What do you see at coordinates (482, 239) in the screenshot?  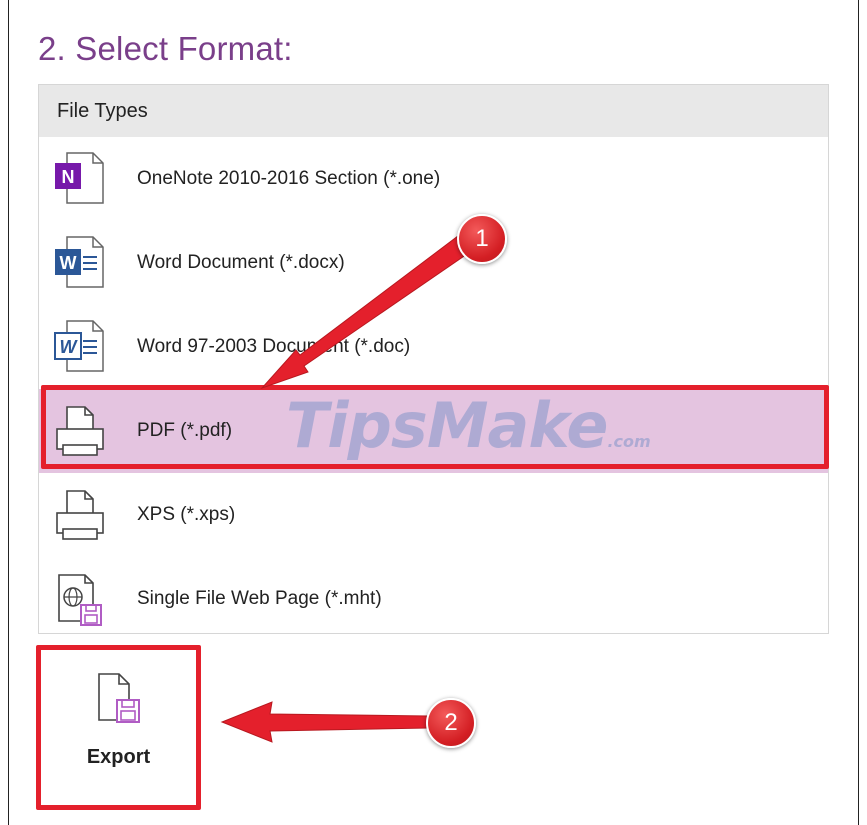 I see `step-badge-1: 1` at bounding box center [482, 239].